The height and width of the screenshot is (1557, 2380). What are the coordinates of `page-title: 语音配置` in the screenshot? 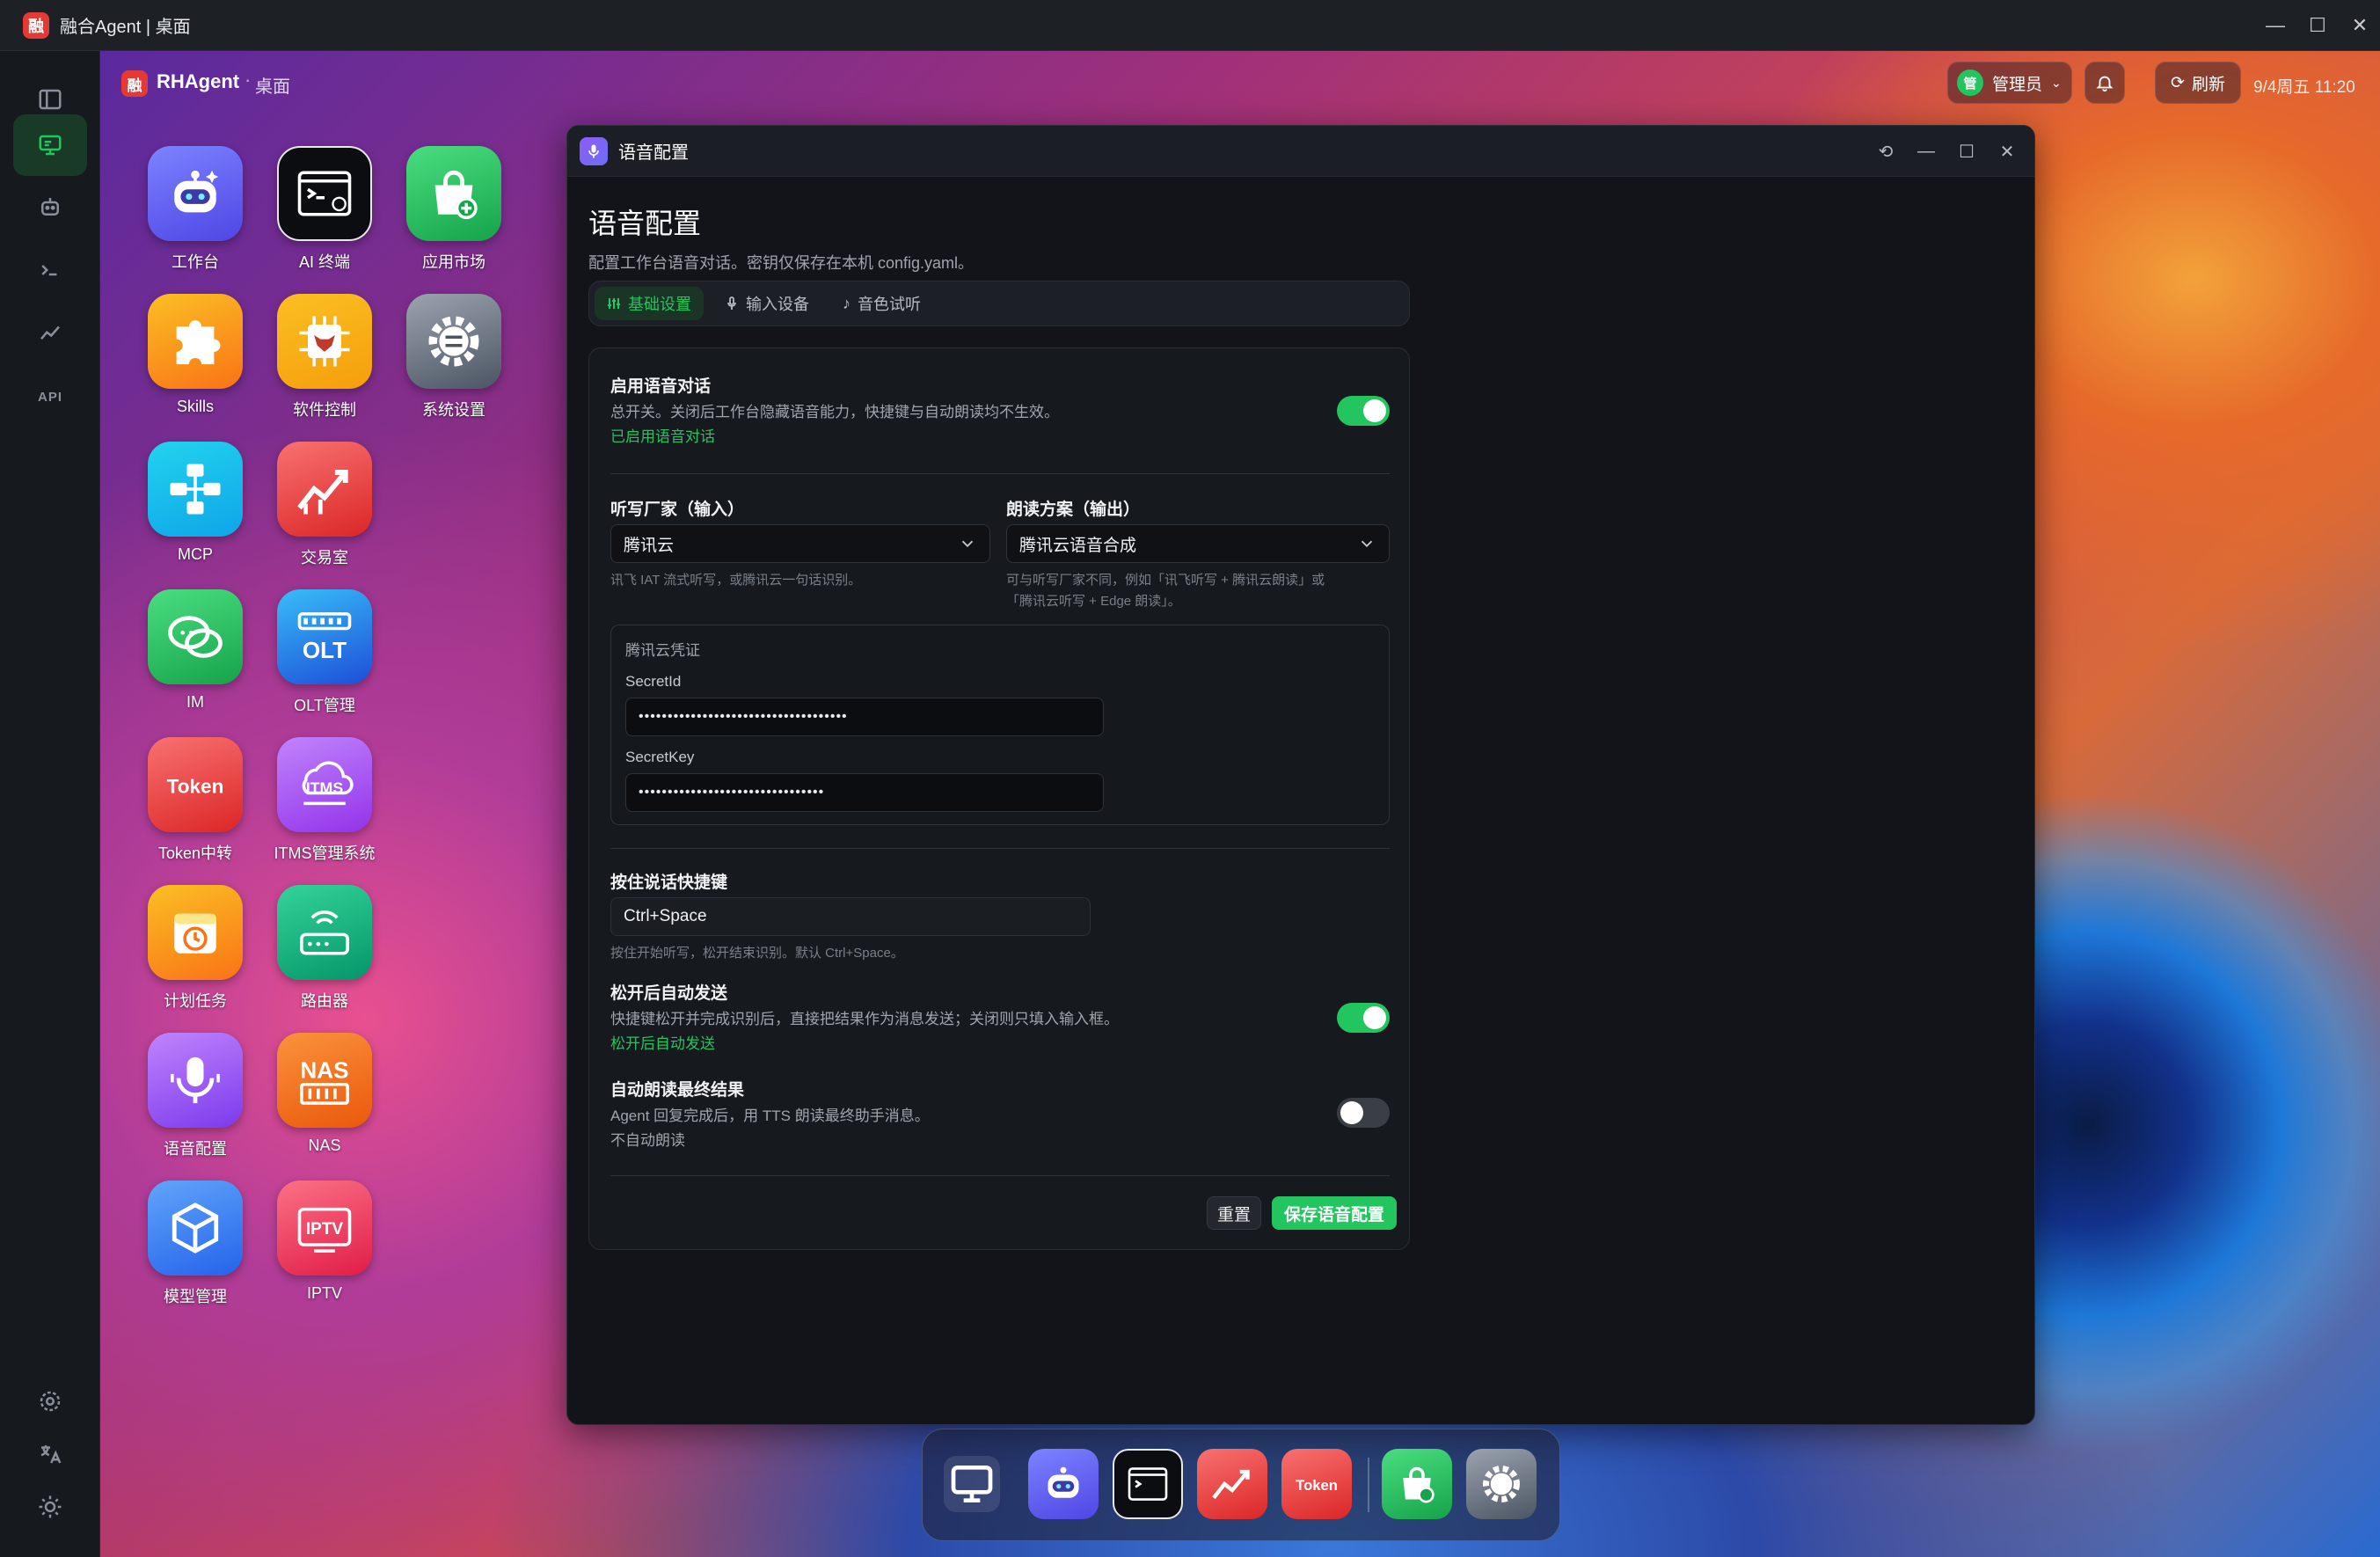 It's located at (645, 223).